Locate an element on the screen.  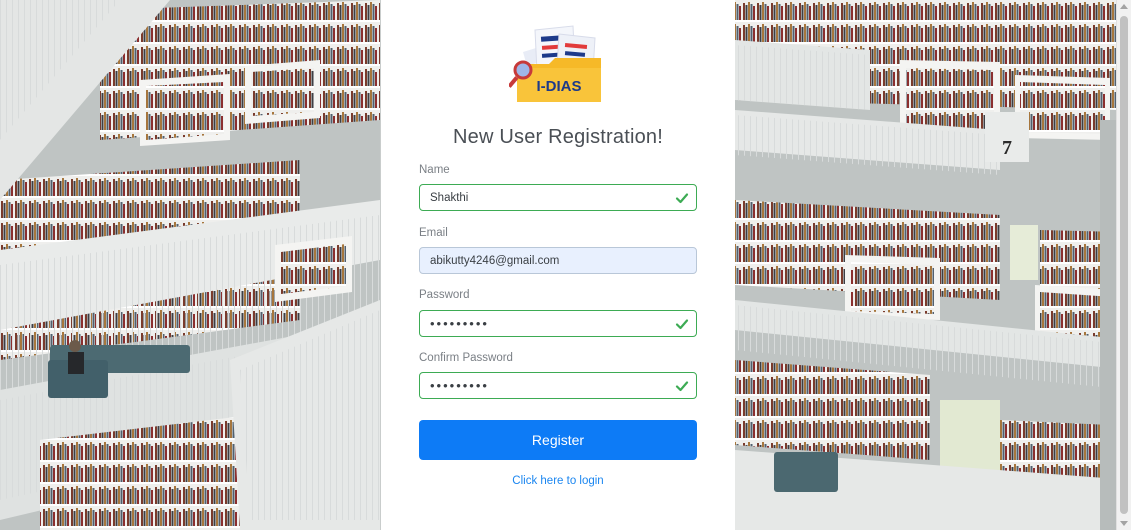
name-field is located at coordinates (558, 197).